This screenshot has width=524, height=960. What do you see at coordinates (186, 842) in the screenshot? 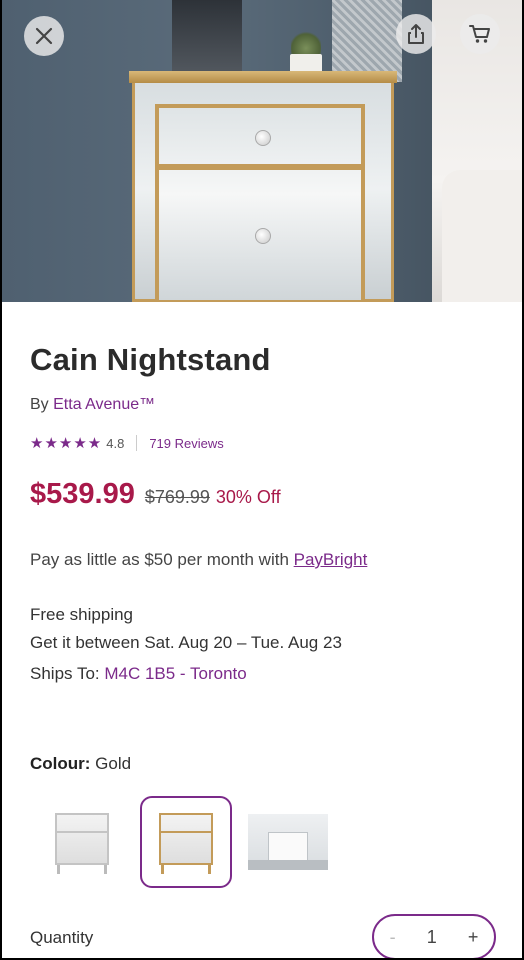
I see `swatch-gold` at bounding box center [186, 842].